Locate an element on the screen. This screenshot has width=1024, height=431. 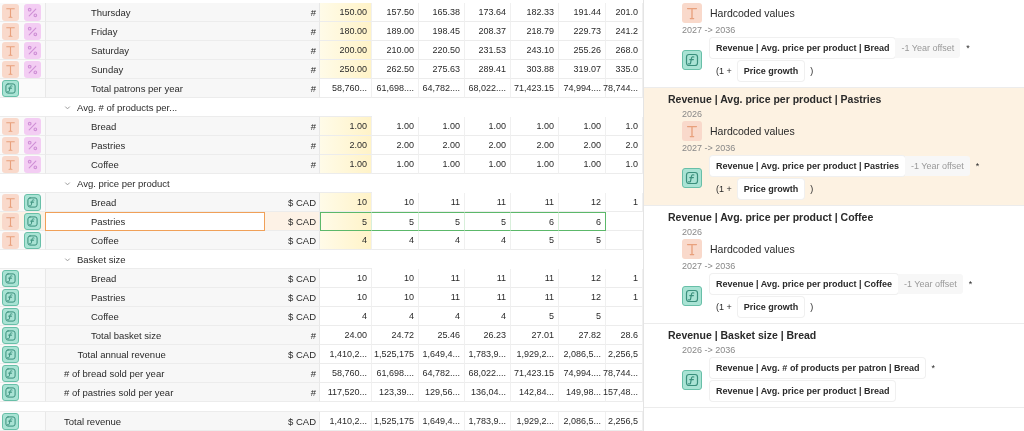
row-label: Saturday is located at coordinates (155, 50).